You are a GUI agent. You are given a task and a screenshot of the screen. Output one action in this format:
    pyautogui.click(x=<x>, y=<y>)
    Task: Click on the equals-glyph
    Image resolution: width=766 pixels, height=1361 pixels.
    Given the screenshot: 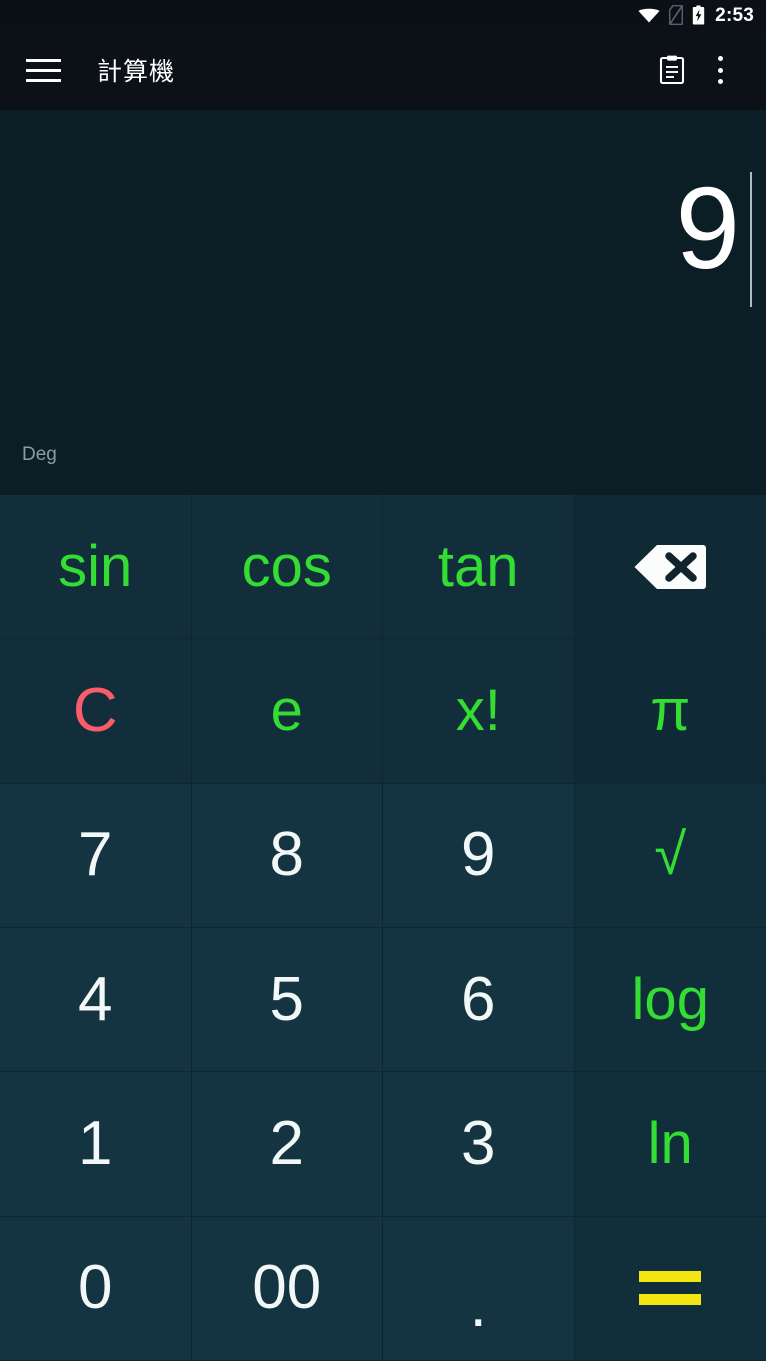 What is the action you would take?
    pyautogui.click(x=670, y=1288)
    